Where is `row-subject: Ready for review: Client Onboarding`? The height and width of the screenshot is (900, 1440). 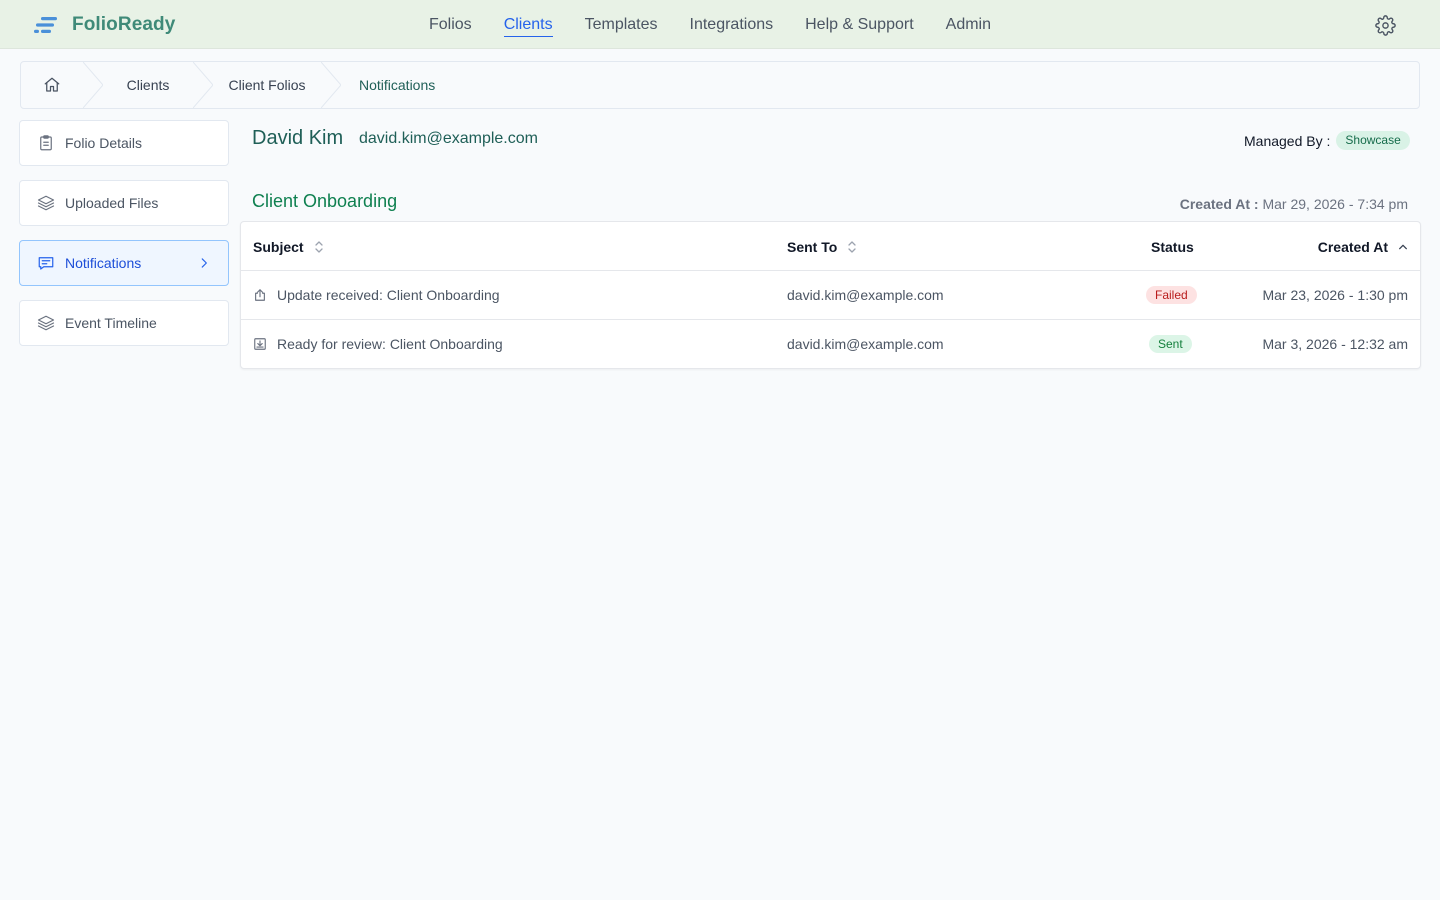 row-subject: Ready for review: Client Onboarding is located at coordinates (378, 344).